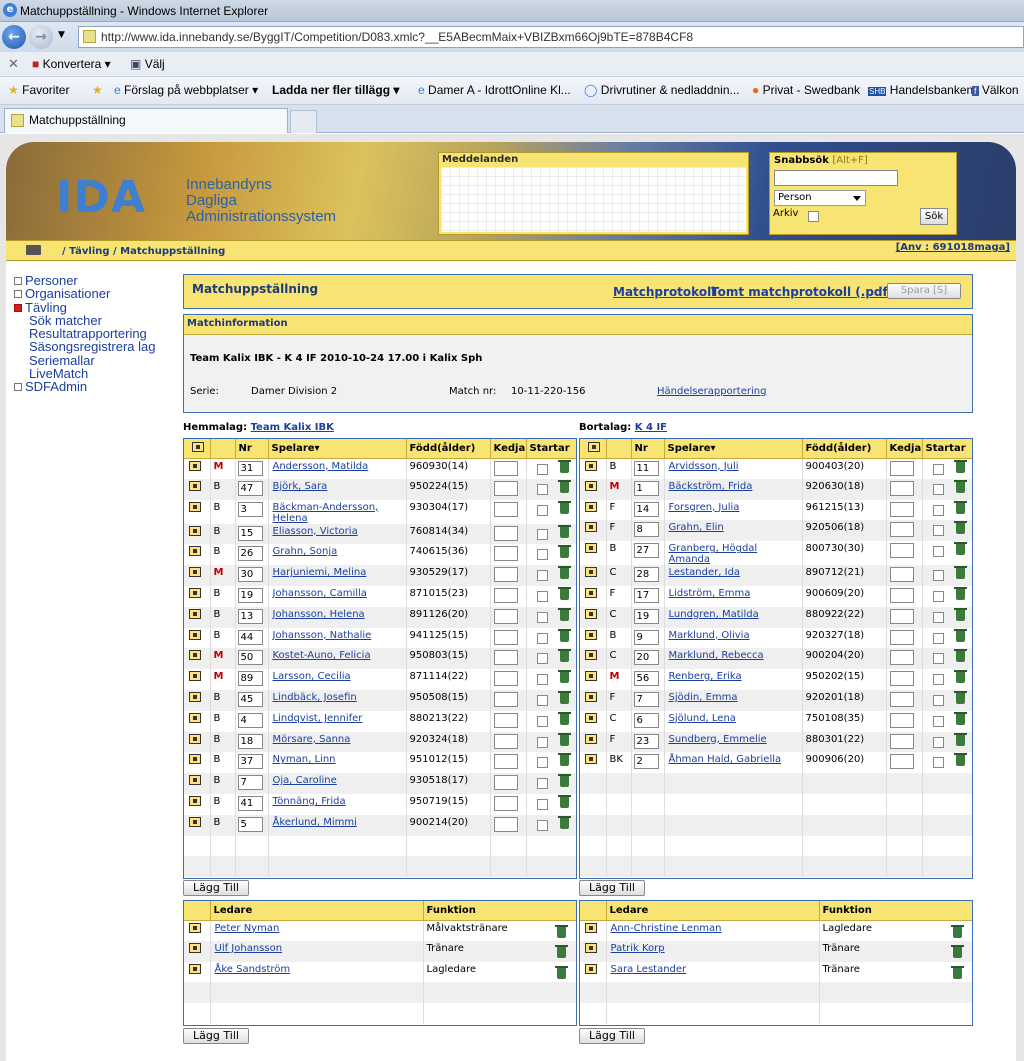 This screenshot has height=1061, width=1024. What do you see at coordinates (305, 551) in the screenshot?
I see `player-name-link: Grahn, Sonja` at bounding box center [305, 551].